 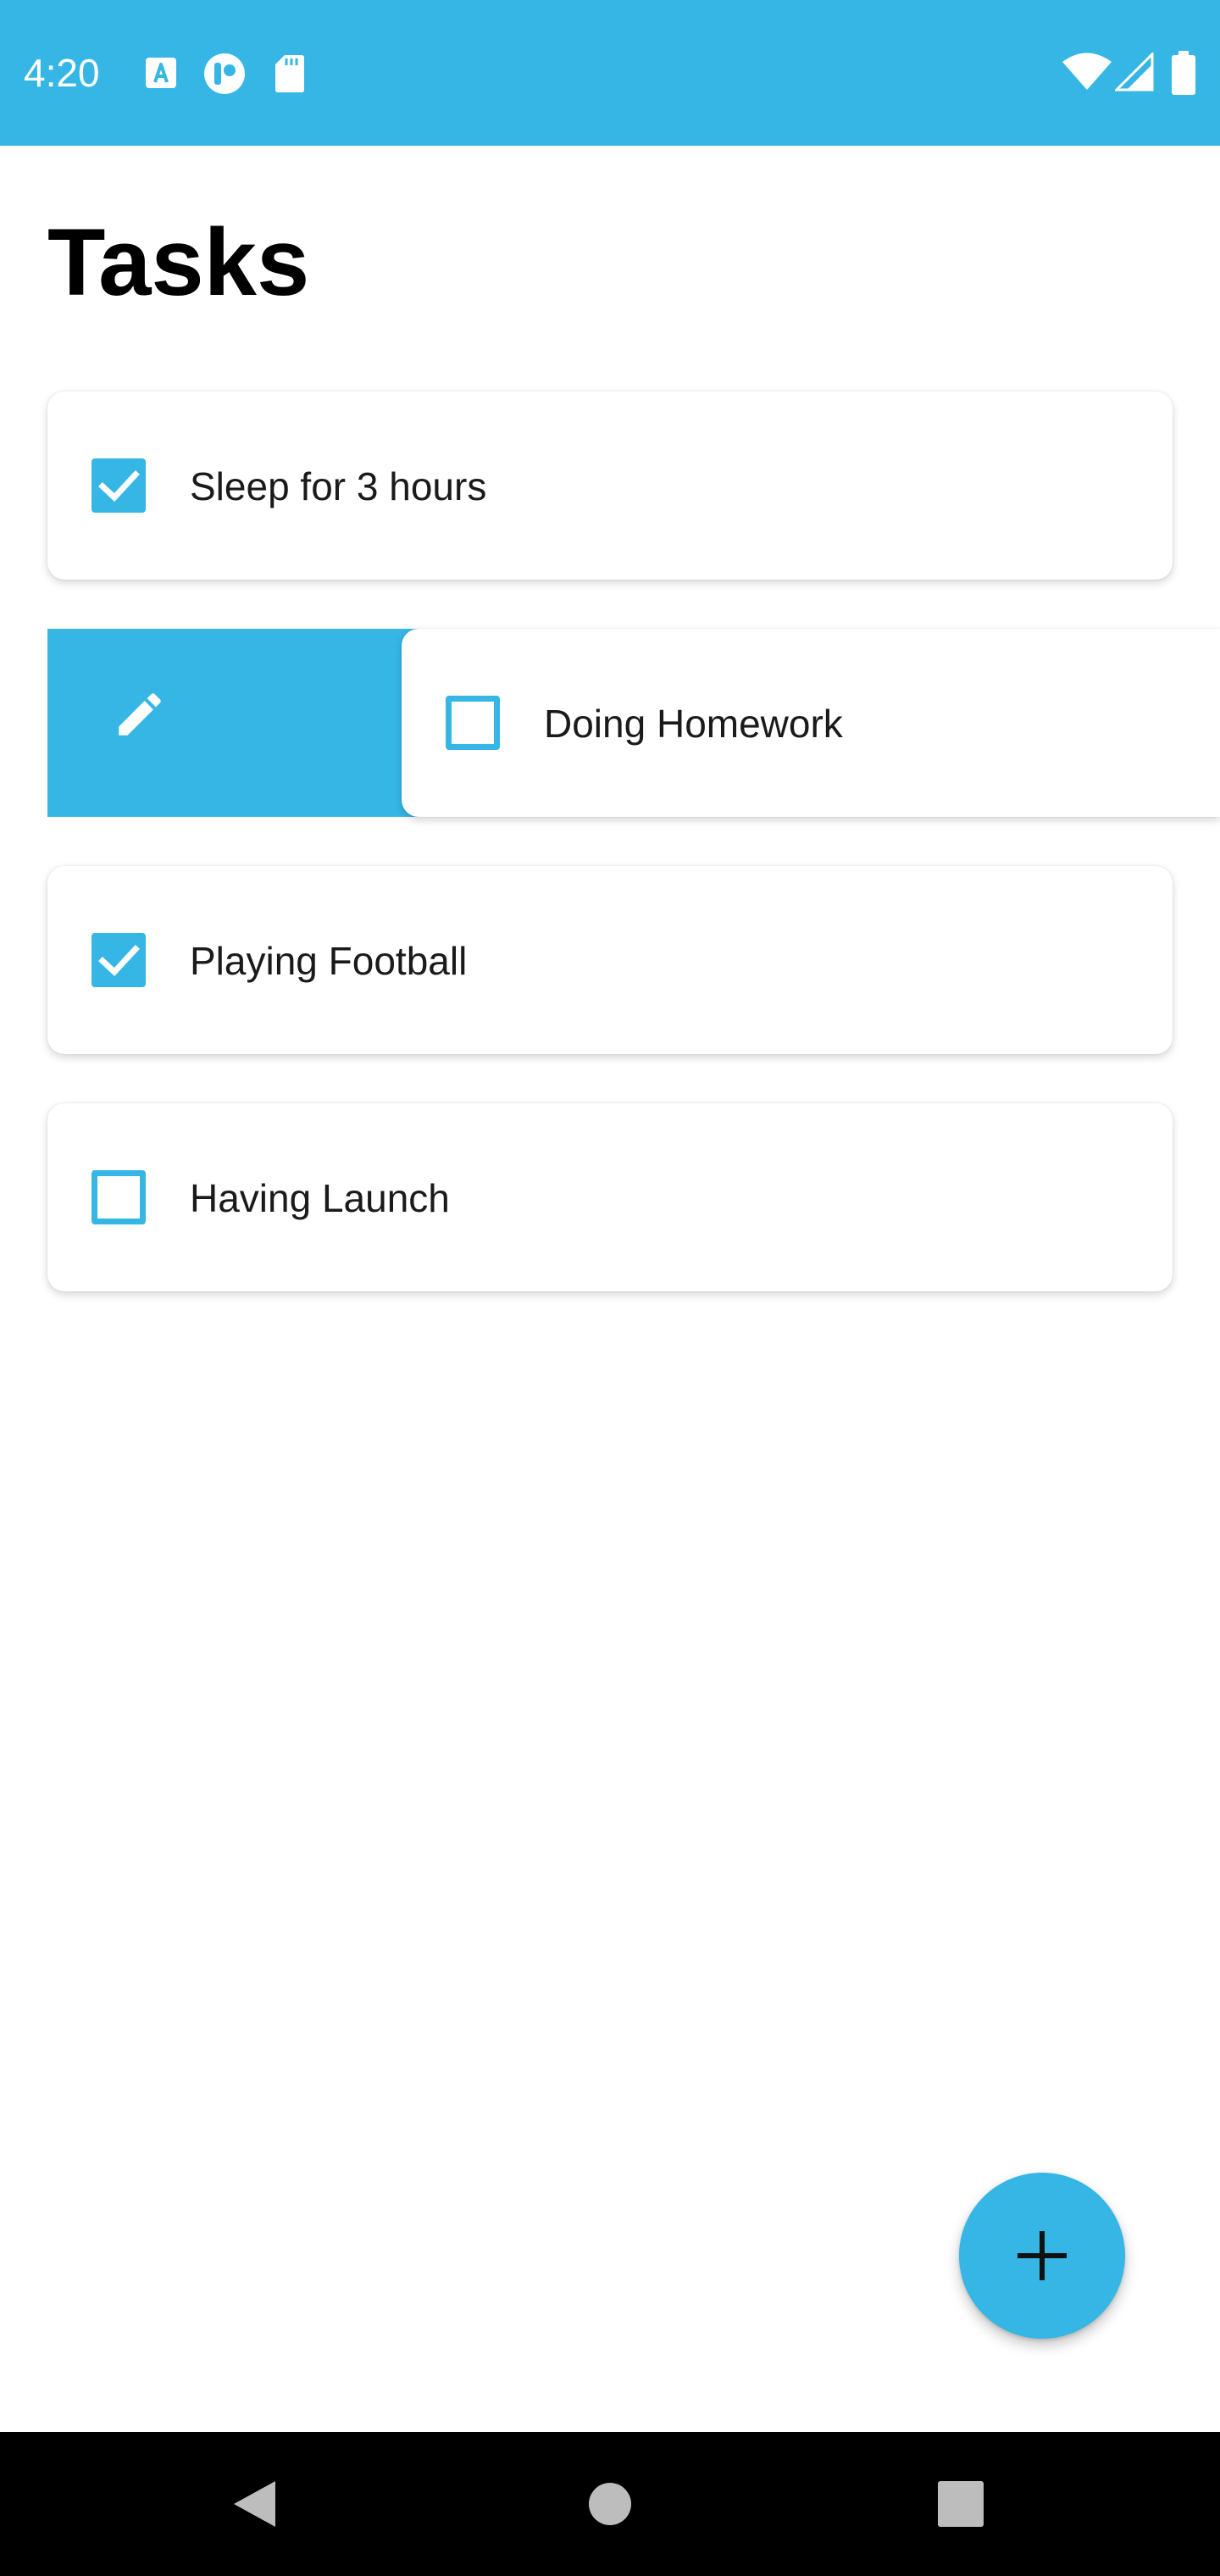 I want to click on task-item: Having Launch, so click(x=610, y=1197).